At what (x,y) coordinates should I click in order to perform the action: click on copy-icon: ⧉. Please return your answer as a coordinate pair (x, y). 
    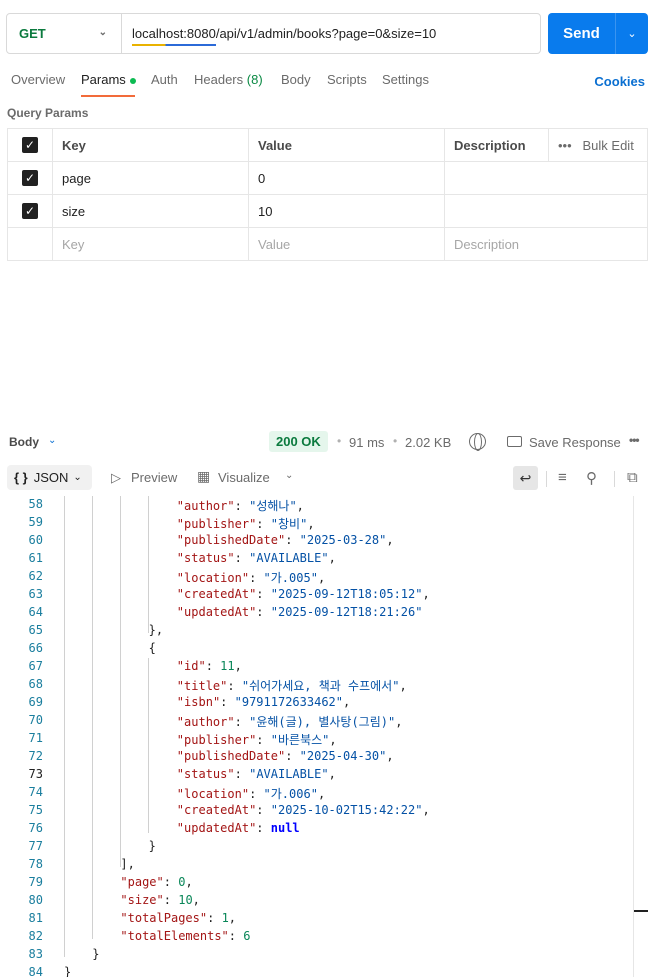
    Looking at the image, I should click on (632, 477).